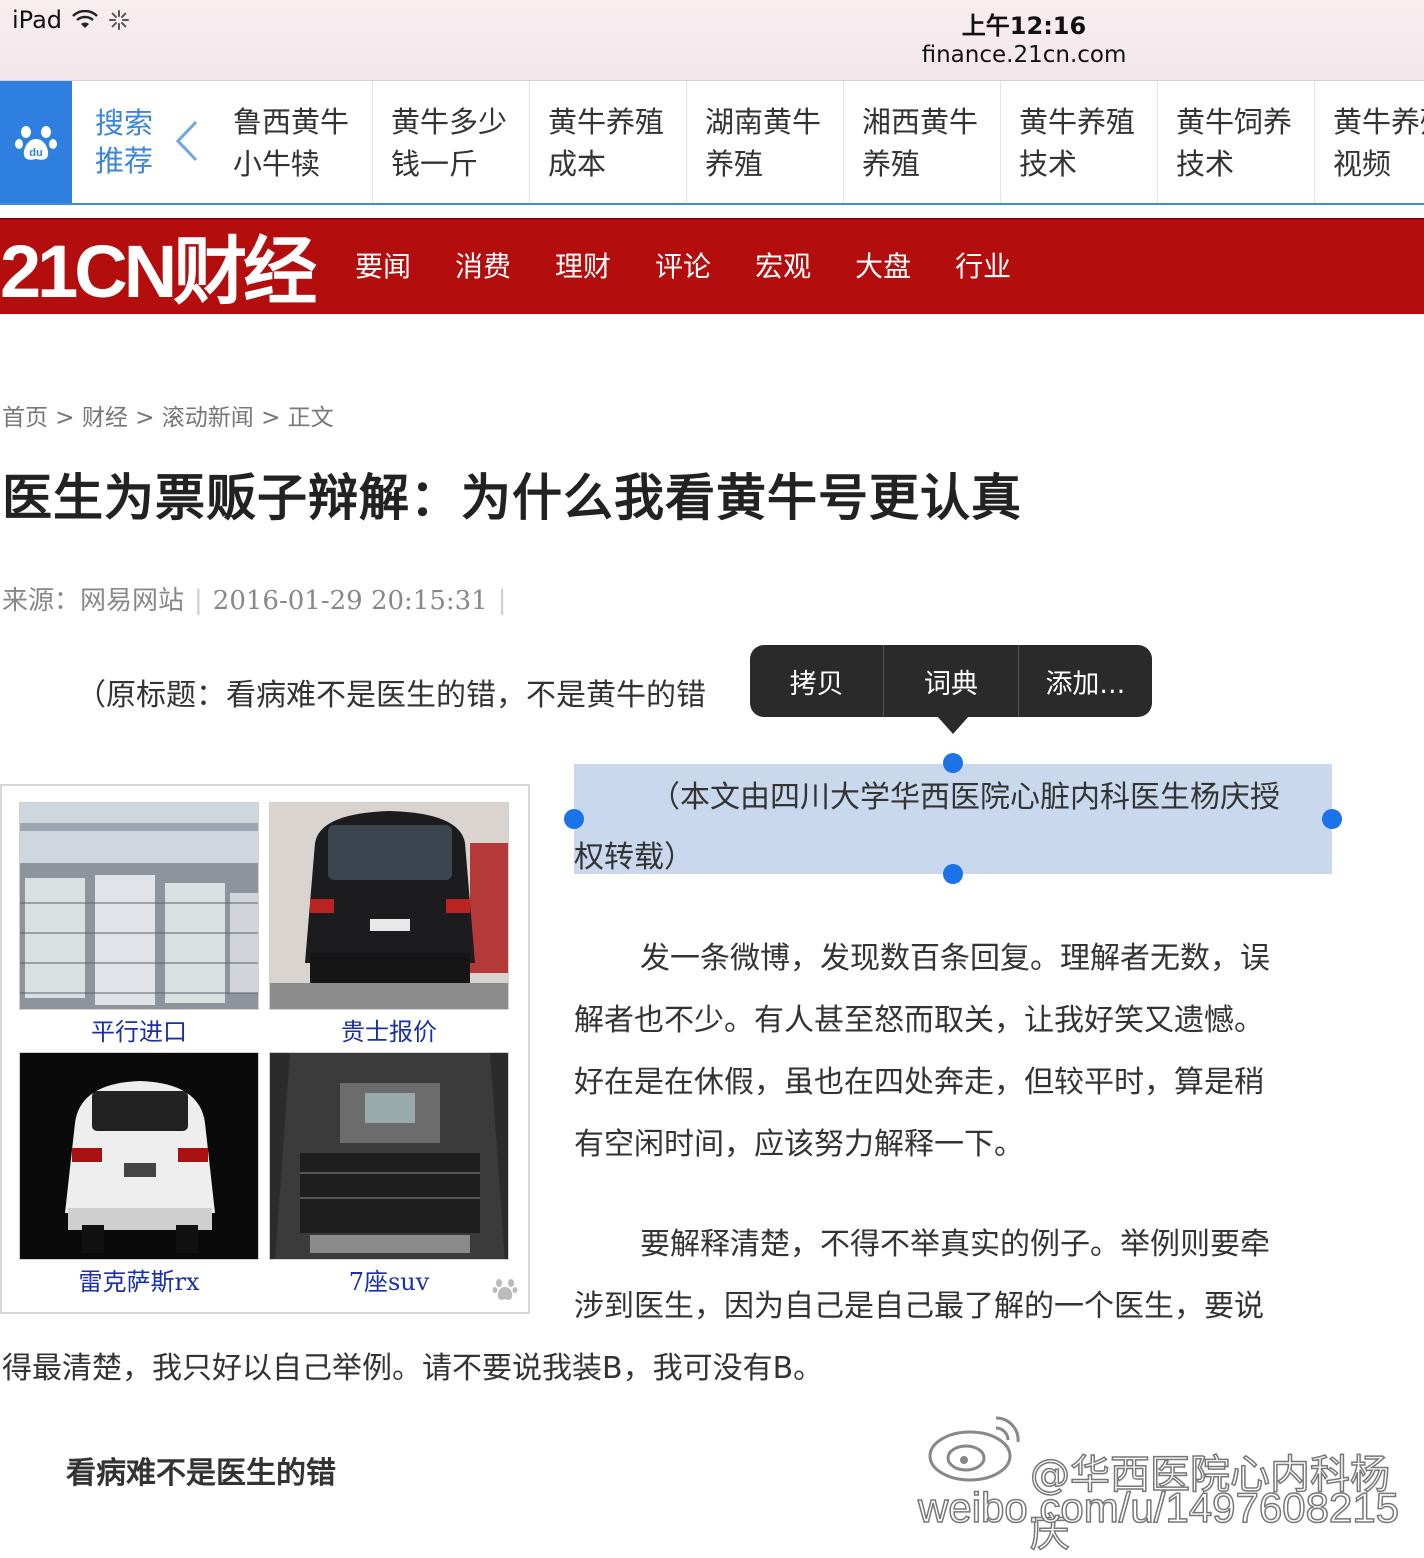  I want to click on section-subheading: 看病难不是医生的错, so click(201, 1473).